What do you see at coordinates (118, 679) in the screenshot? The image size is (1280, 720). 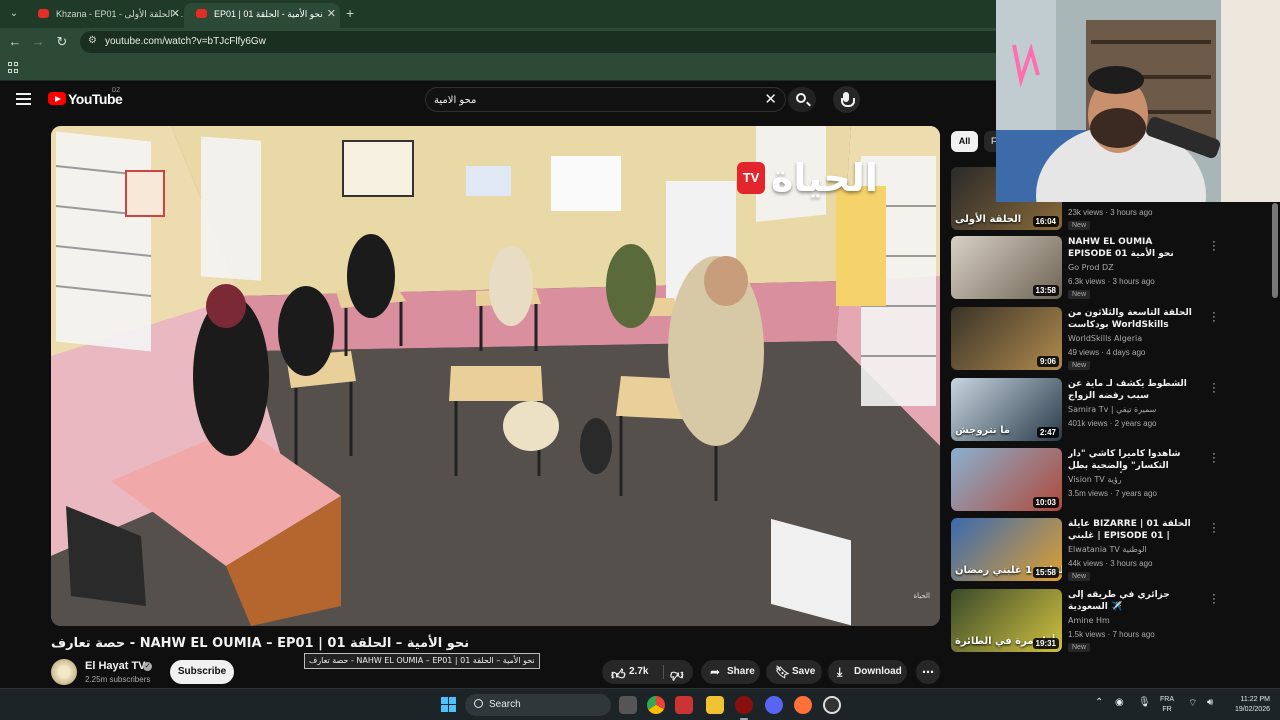 I see `subscriber-count: 2.25m subscribers` at bounding box center [118, 679].